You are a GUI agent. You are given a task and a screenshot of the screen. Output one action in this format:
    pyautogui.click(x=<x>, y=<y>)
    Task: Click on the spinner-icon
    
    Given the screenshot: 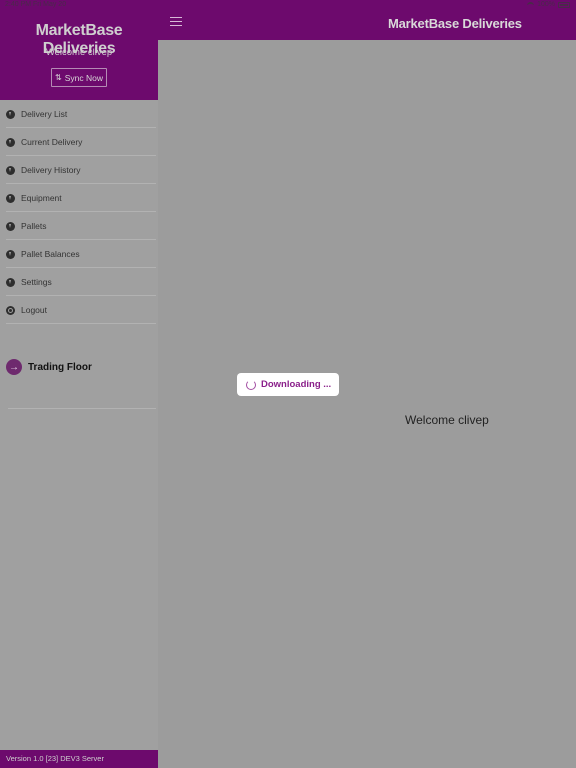 What is the action you would take?
    pyautogui.click(x=251, y=384)
    